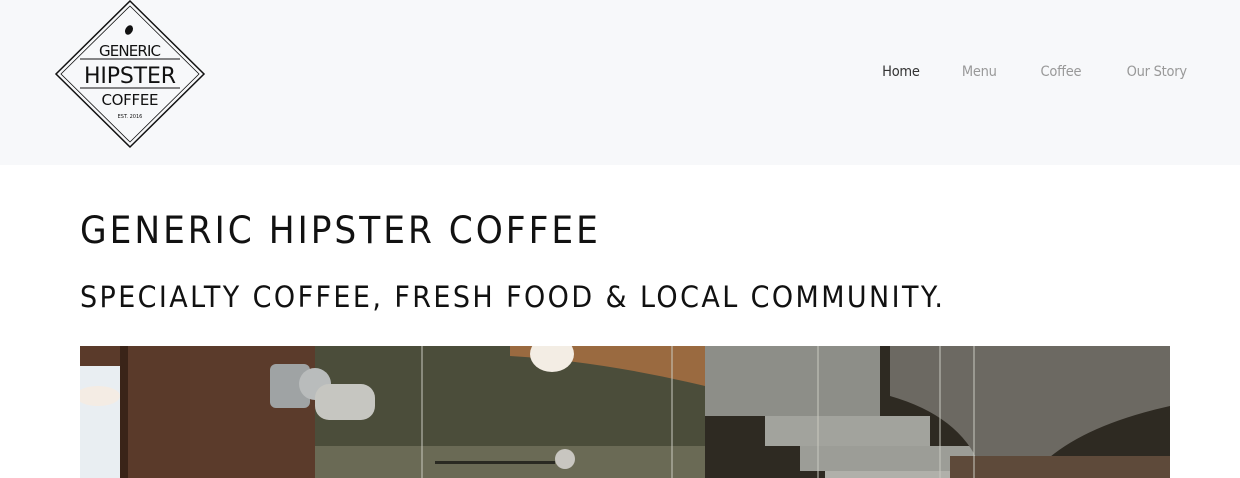 The width and height of the screenshot is (1240, 478). Describe the element at coordinates (130, 117) in the screenshot. I see `logo-est: EST. 2016` at that location.